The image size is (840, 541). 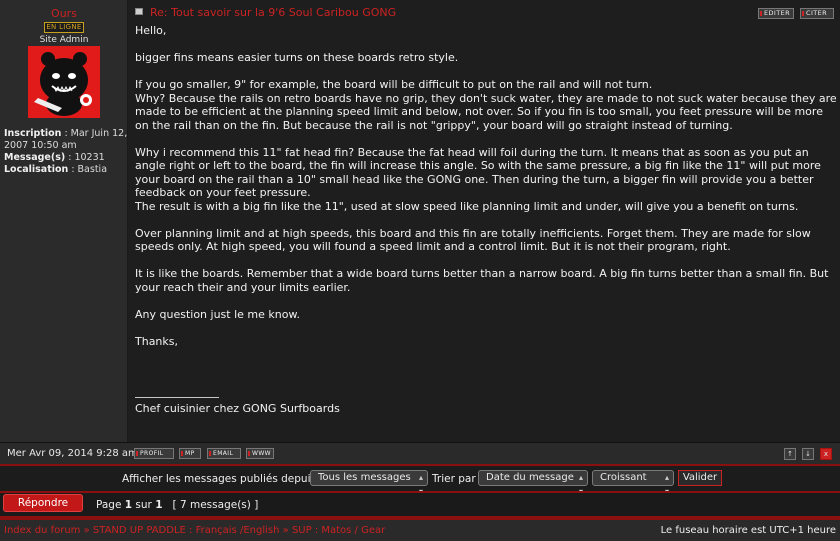 I want to click on signature-divider, so click(x=177, y=397).